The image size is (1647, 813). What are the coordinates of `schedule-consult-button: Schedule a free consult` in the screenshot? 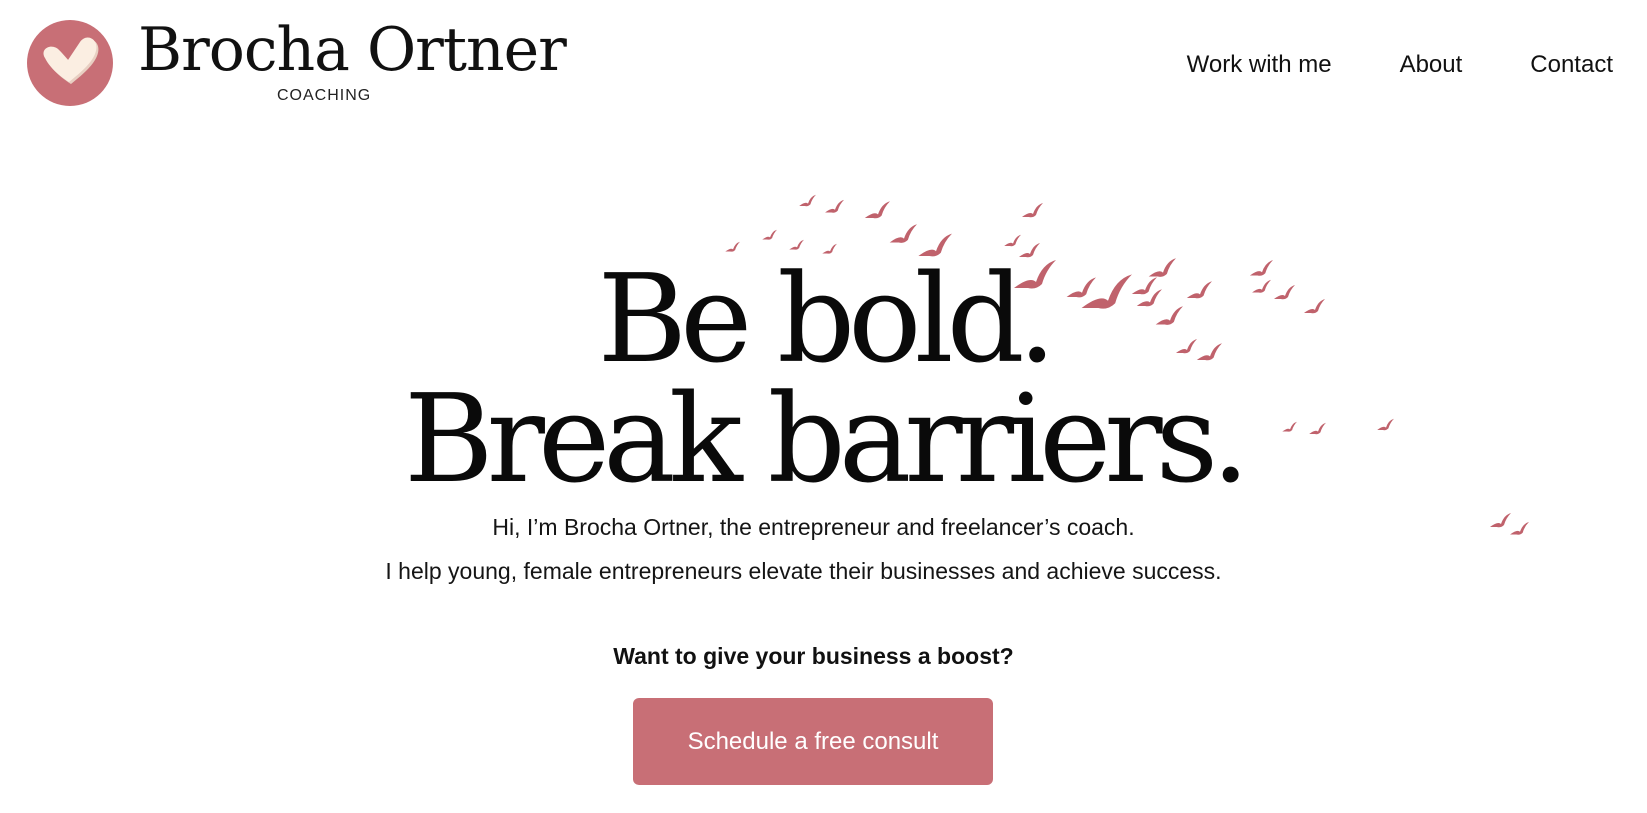 It's located at (813, 741).